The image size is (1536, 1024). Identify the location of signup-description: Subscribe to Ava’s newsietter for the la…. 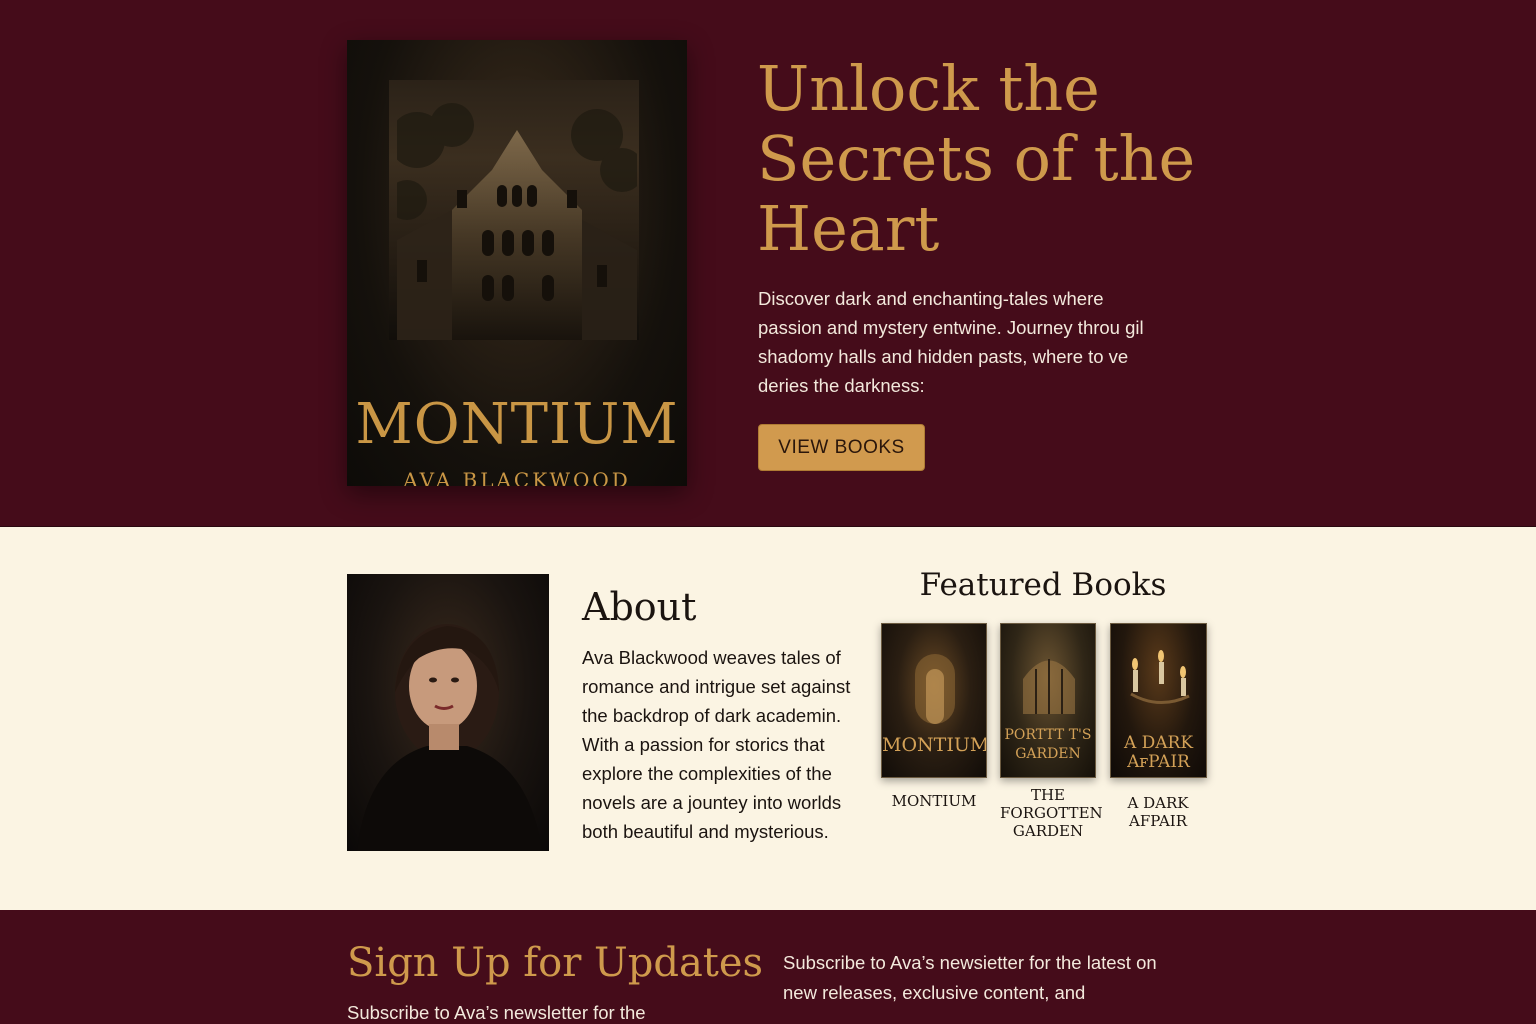
(970, 977).